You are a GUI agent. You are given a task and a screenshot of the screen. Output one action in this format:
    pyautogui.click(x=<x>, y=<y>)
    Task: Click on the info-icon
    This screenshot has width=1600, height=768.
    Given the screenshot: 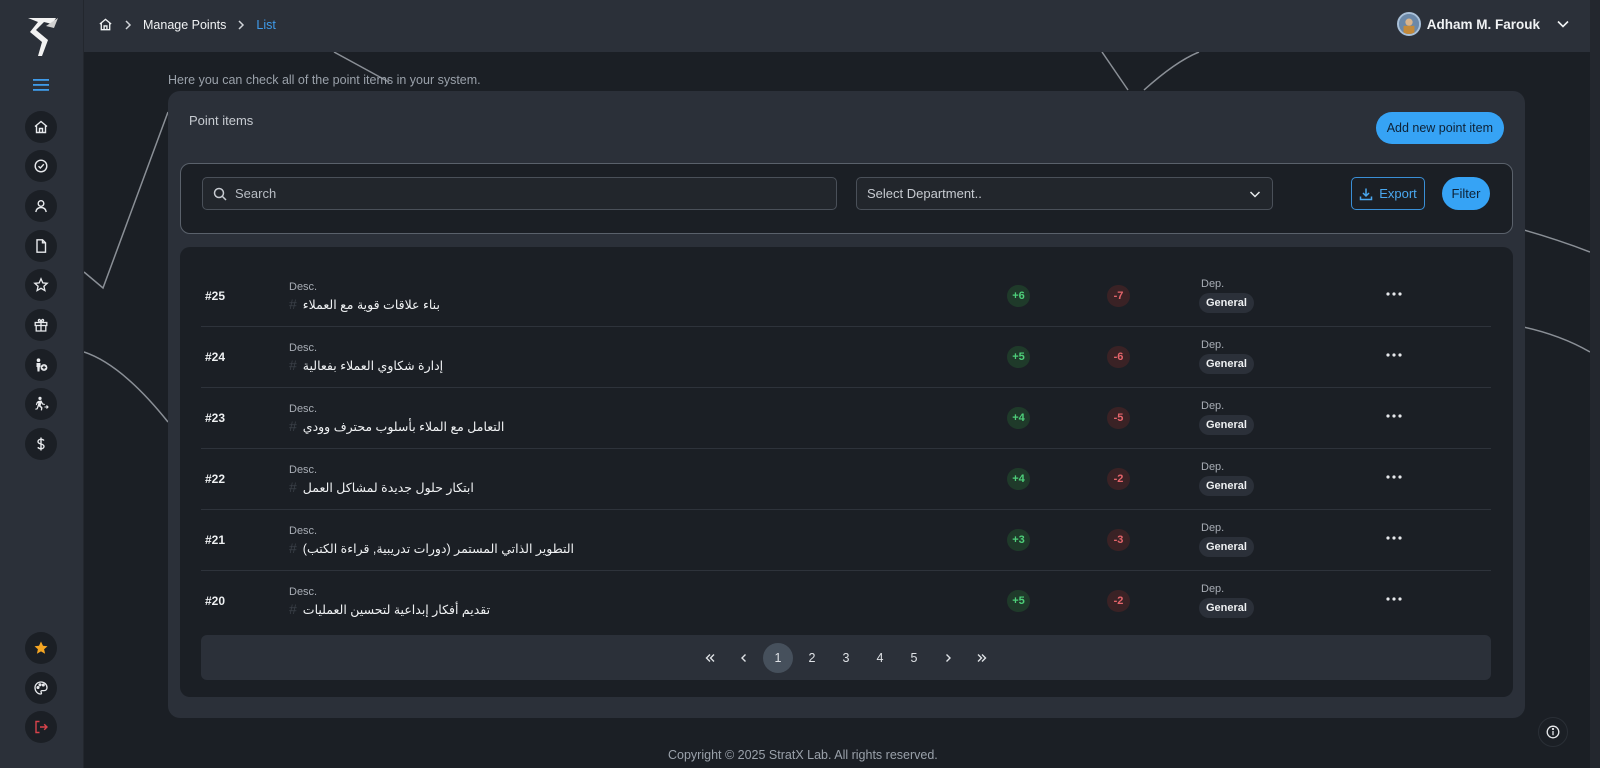 What is the action you would take?
    pyautogui.click(x=1553, y=732)
    